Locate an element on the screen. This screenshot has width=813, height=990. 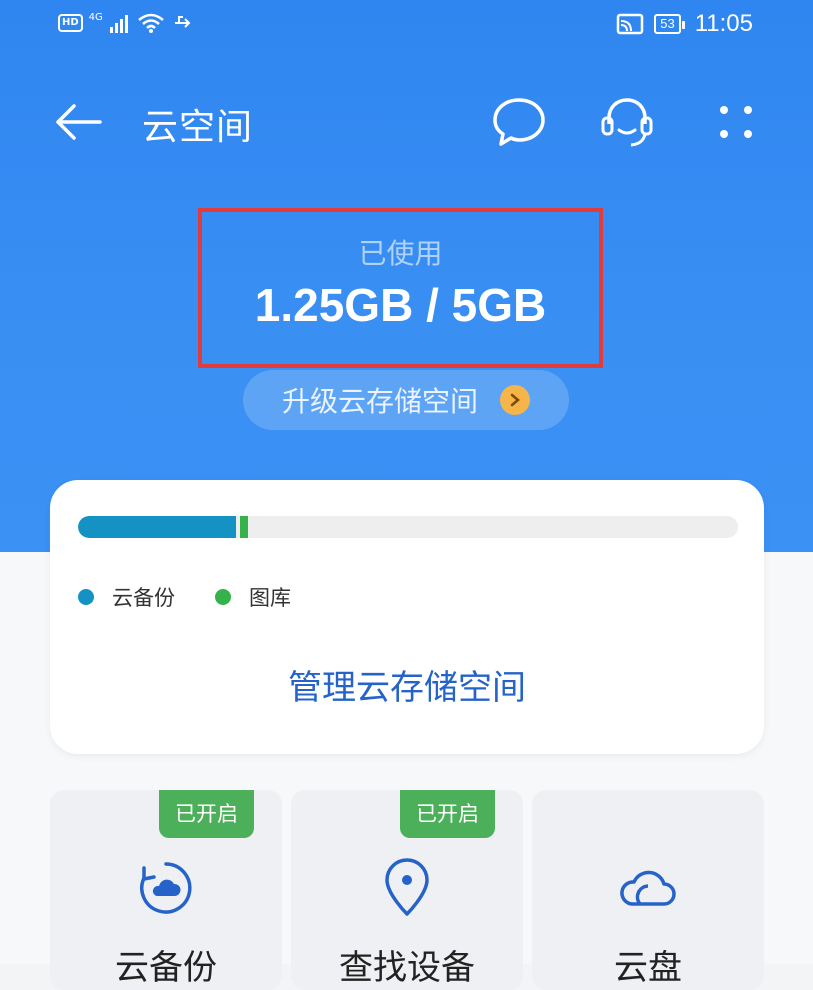
cloud-drive-icon is located at coordinates (648, 888).